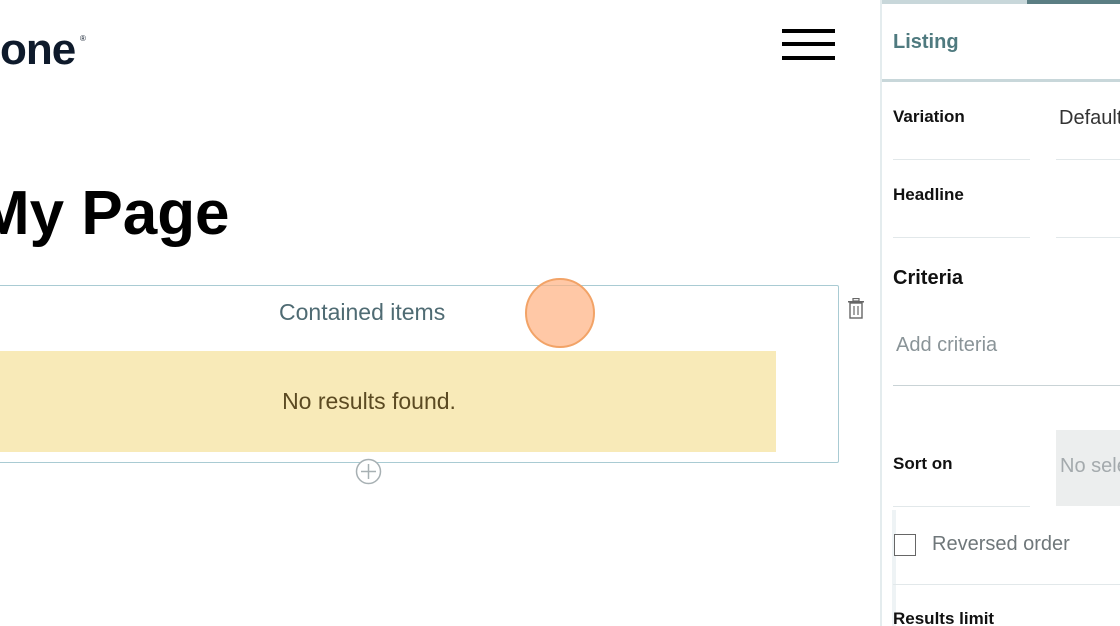 This screenshot has width=1120, height=626. I want to click on results-limit-label: Results limit, so click(944, 617).